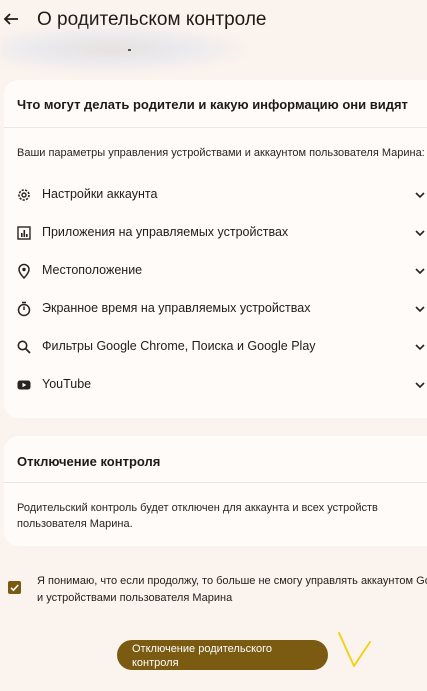  Describe the element at coordinates (122, 49) in the screenshot. I see `blurred-account-info` at that location.